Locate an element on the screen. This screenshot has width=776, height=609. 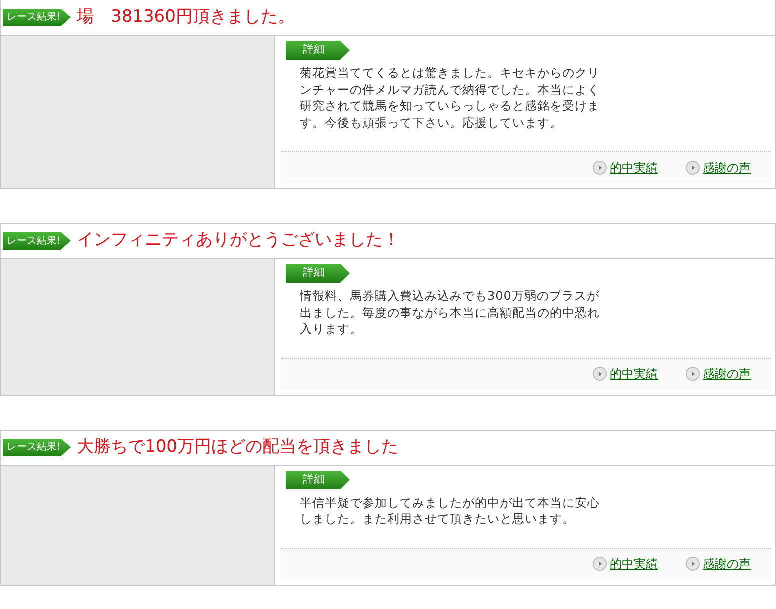
entry-title: インフィニティありがとうございました！ is located at coordinates (238, 240).